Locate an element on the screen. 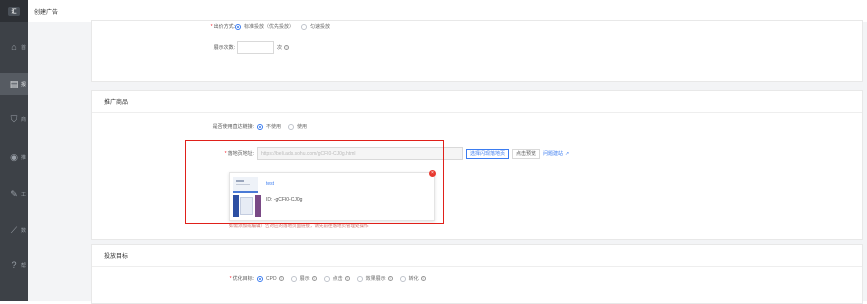 The image size is (867, 304). goal-label: *优化目标: is located at coordinates (221, 278).